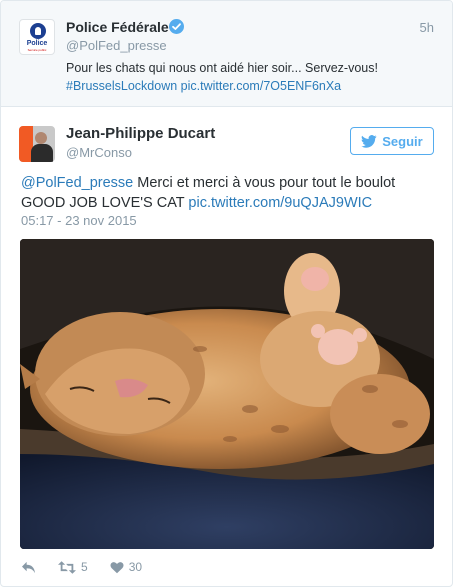  What do you see at coordinates (140, 133) in the screenshot?
I see `display-name: Jean-Philippe Ducart` at bounding box center [140, 133].